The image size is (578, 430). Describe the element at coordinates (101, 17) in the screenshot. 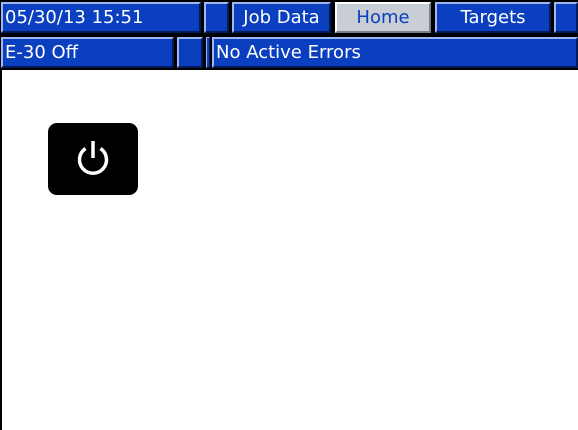

I see `datetime-display: 05/30/13 15:51` at that location.